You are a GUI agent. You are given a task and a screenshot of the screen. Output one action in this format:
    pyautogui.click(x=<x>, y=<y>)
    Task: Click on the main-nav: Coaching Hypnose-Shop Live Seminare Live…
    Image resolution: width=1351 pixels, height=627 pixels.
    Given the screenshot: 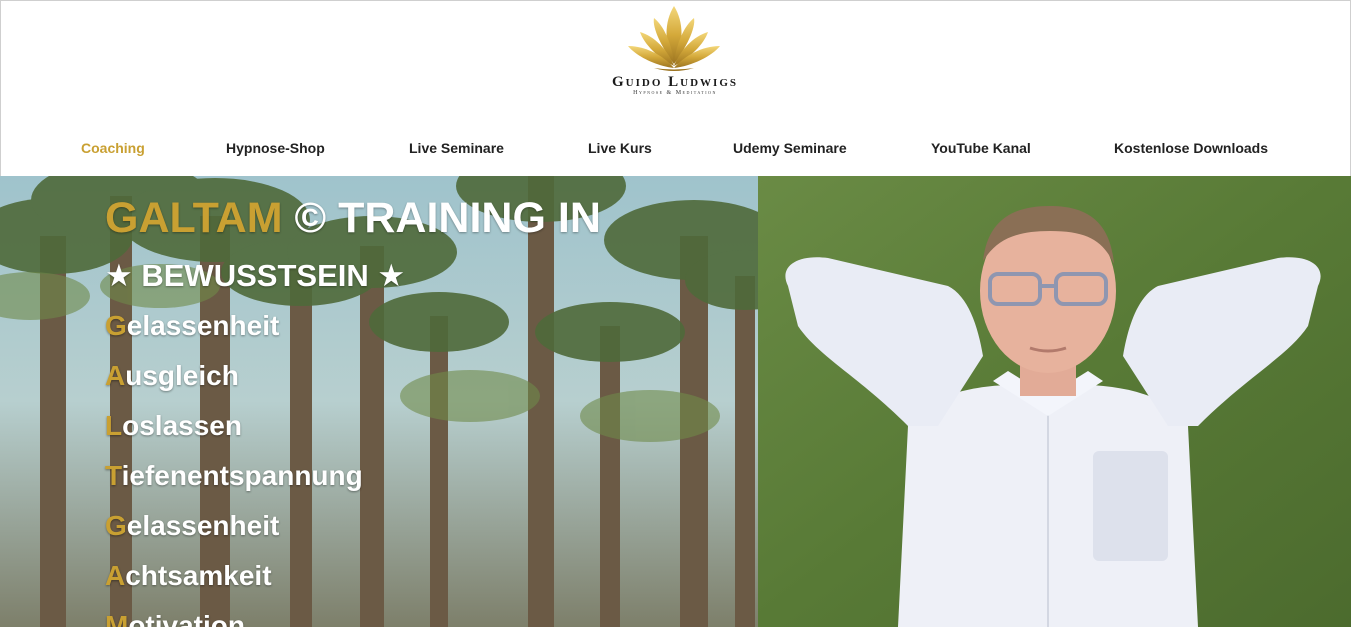 What is the action you would take?
    pyautogui.click(x=675, y=151)
    